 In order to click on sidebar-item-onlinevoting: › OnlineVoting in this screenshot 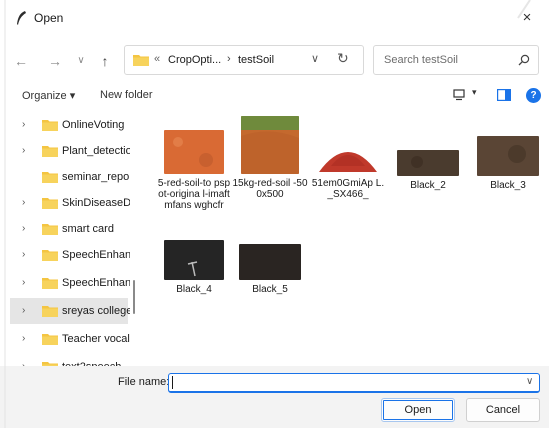, I will do `click(69, 125)`.